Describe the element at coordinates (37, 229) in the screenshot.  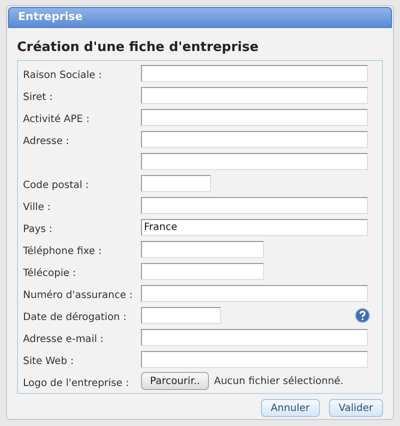
I see `field-label: Pays :` at that location.